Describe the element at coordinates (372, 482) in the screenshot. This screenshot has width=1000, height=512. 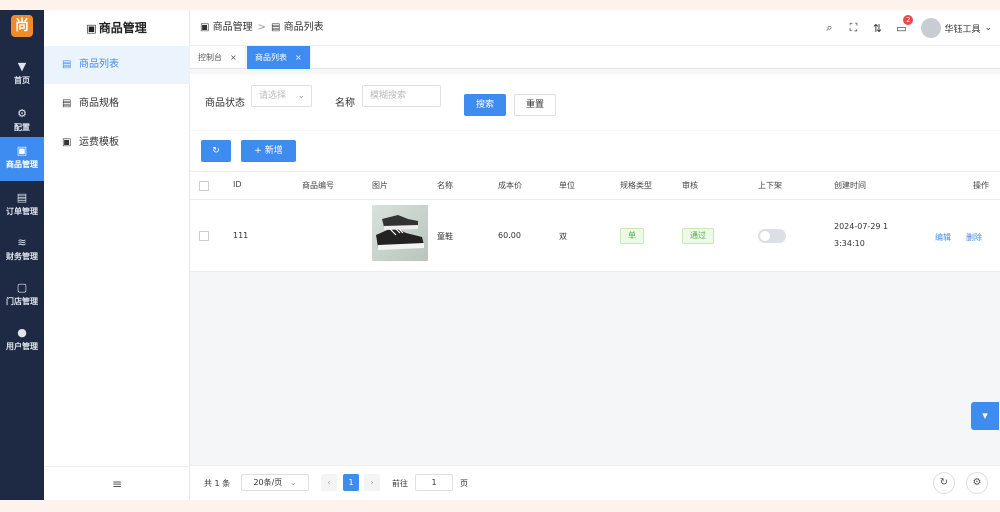
I see `next-page-button: ›` at that location.